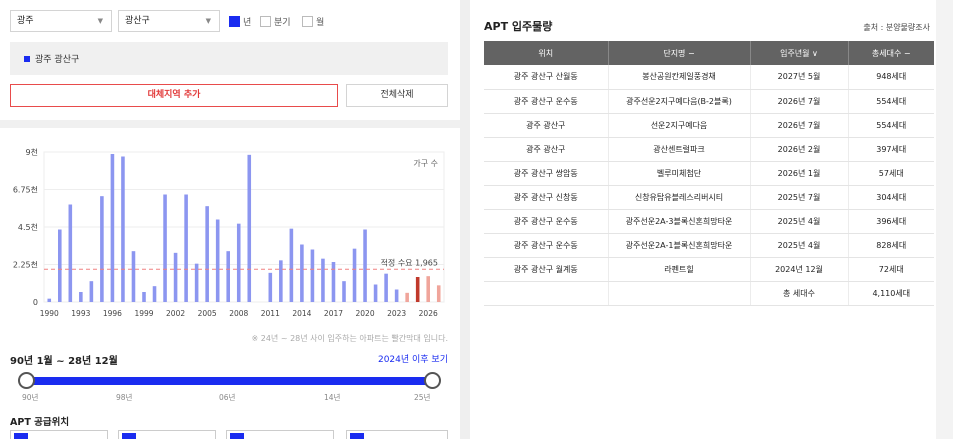 The height and width of the screenshot is (439, 953). What do you see at coordinates (518, 26) in the screenshot?
I see `apt-move-in-title: APT 입주물량` at bounding box center [518, 26].